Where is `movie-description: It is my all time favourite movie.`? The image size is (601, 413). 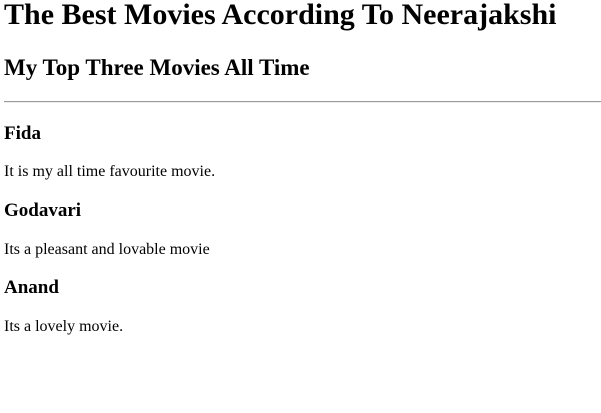
movie-description: It is my all time favourite movie. is located at coordinates (110, 171).